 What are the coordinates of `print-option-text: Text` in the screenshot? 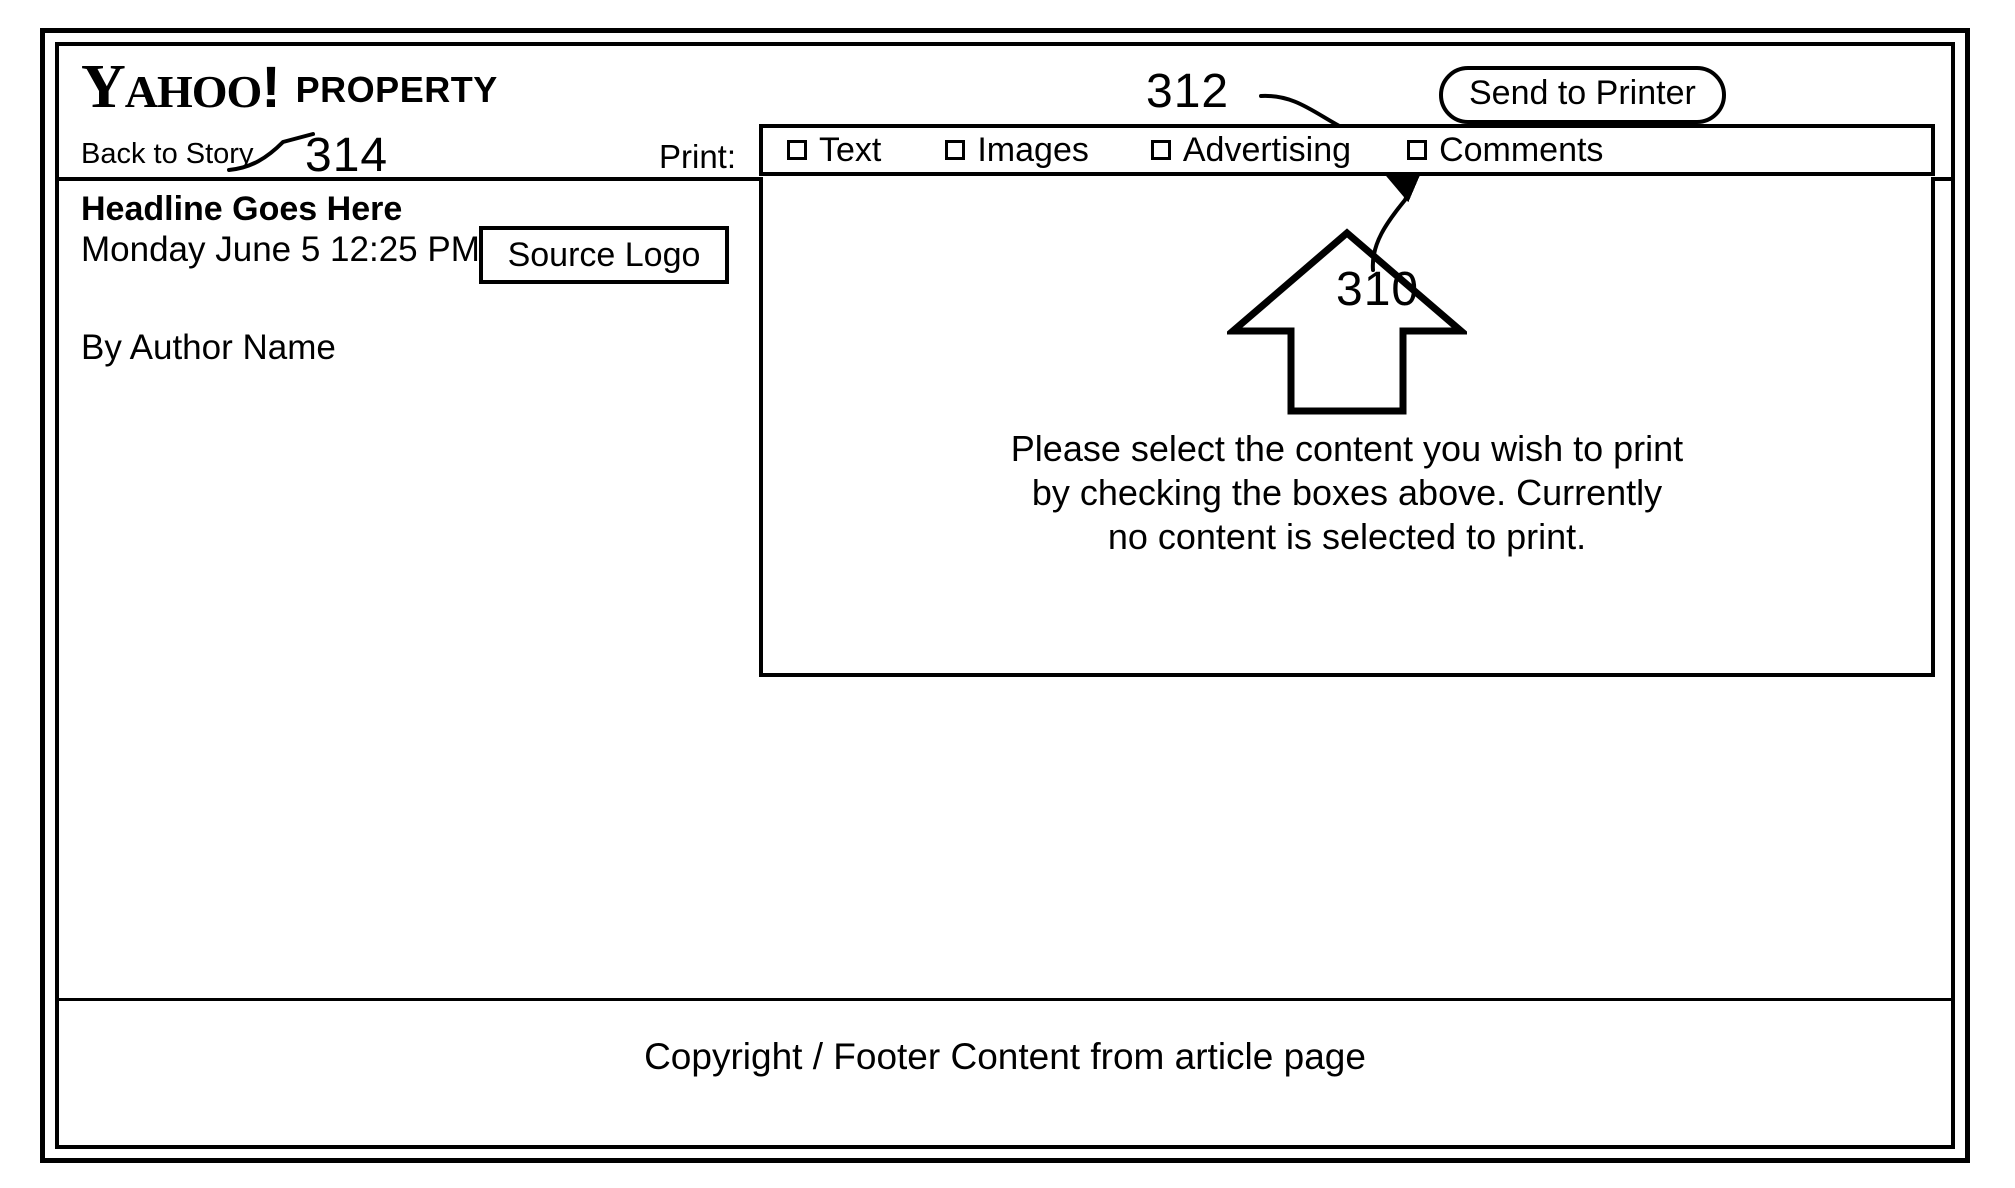 It's located at (834, 150).